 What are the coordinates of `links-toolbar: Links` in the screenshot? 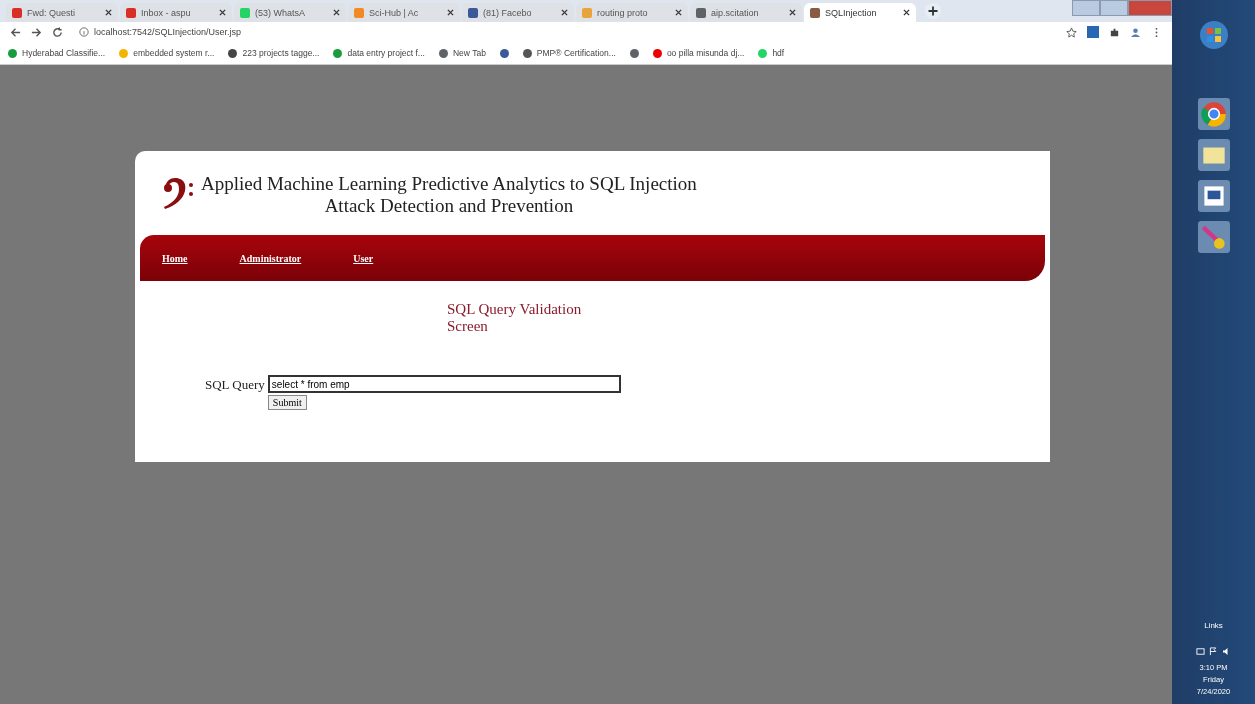 It's located at (1213, 625).